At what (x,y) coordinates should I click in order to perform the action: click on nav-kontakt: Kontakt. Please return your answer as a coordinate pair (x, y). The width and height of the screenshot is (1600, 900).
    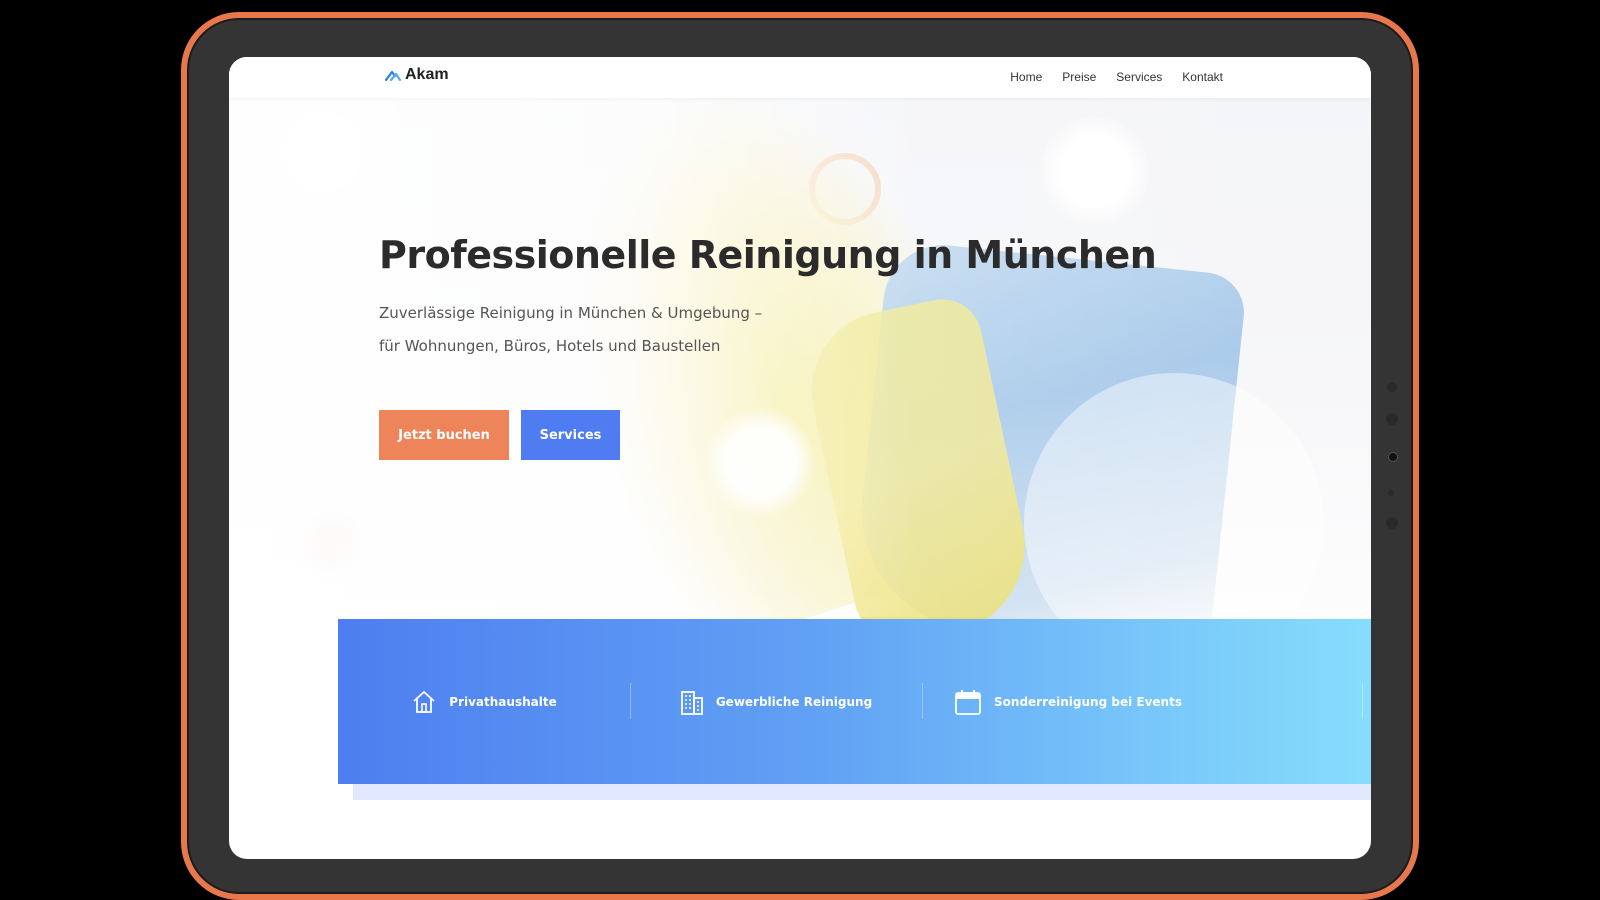
    Looking at the image, I should click on (1202, 77).